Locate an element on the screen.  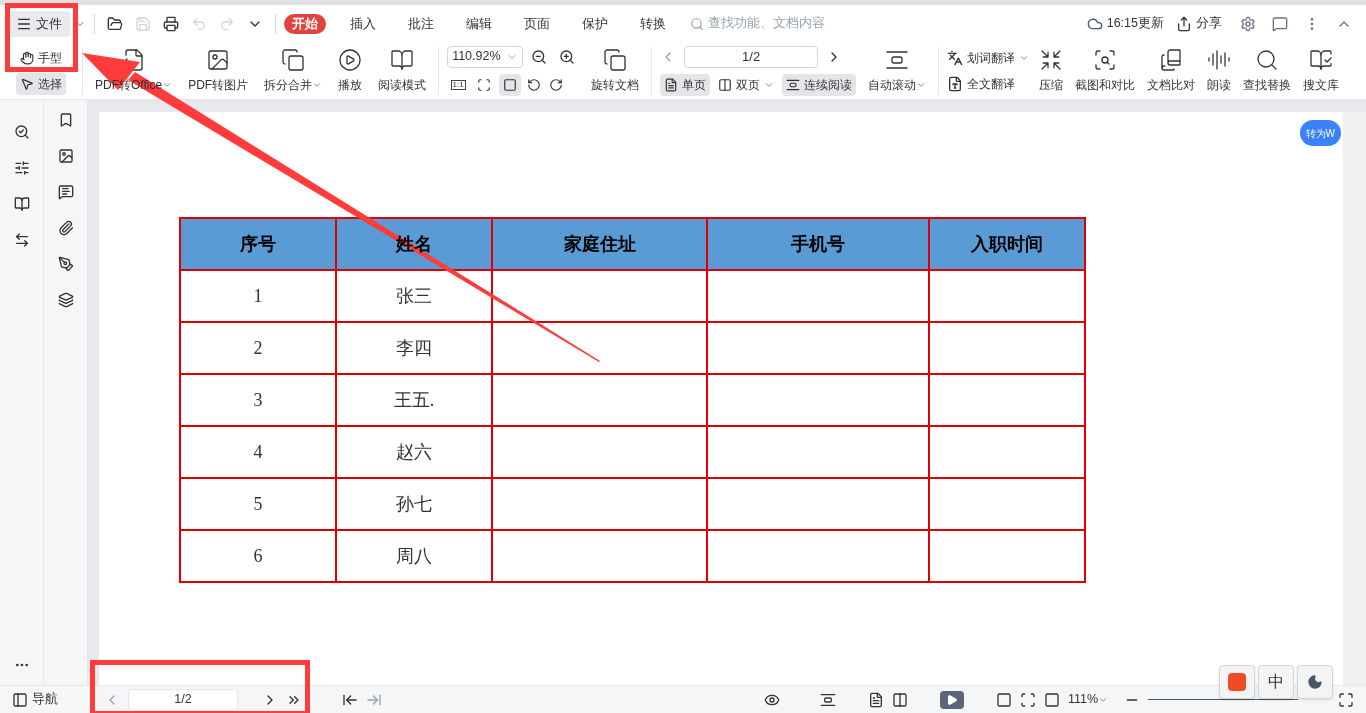
actual-size-icon is located at coordinates (1003, 699).